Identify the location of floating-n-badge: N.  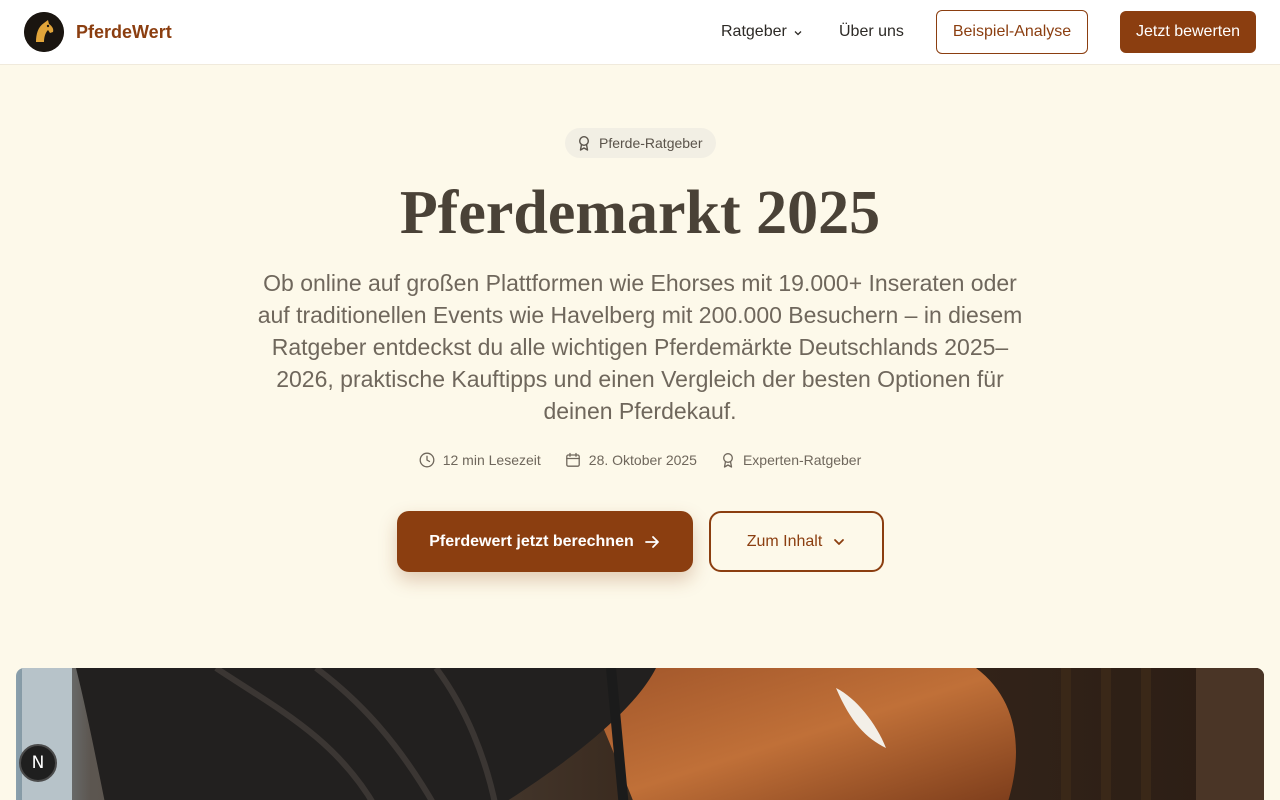
(38, 763).